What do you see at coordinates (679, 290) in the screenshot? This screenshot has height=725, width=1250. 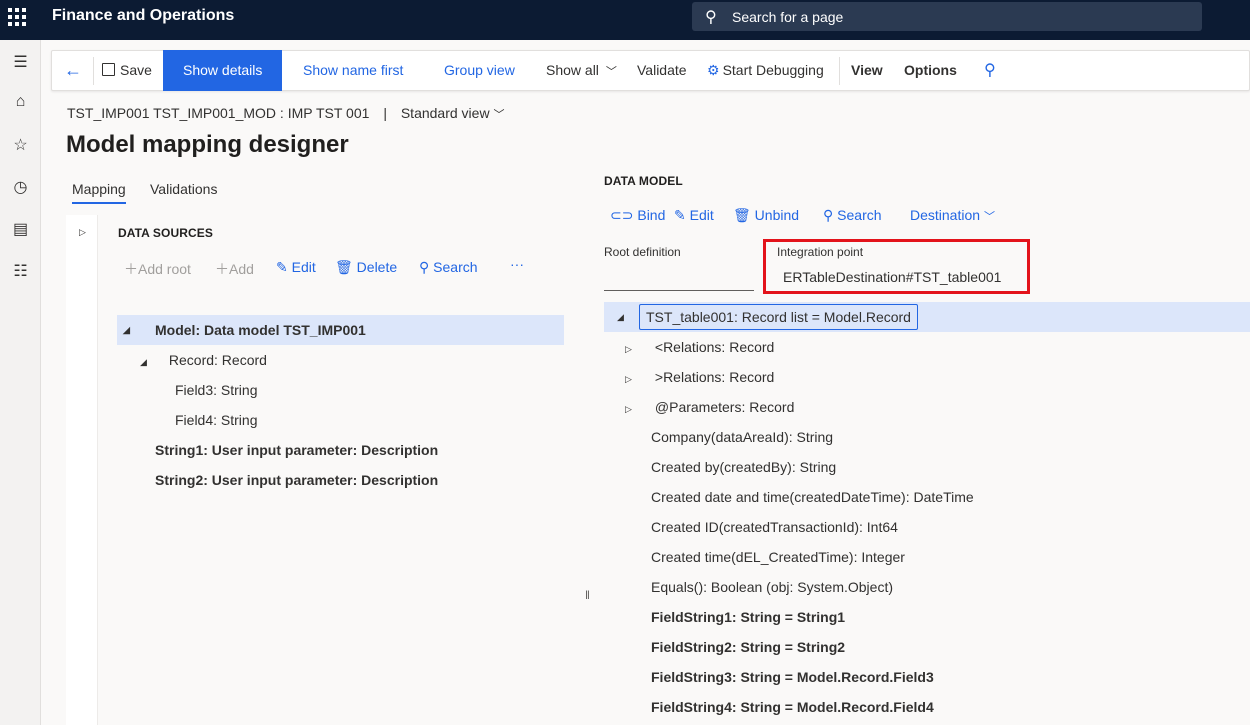 I see `root-definition-input-line` at bounding box center [679, 290].